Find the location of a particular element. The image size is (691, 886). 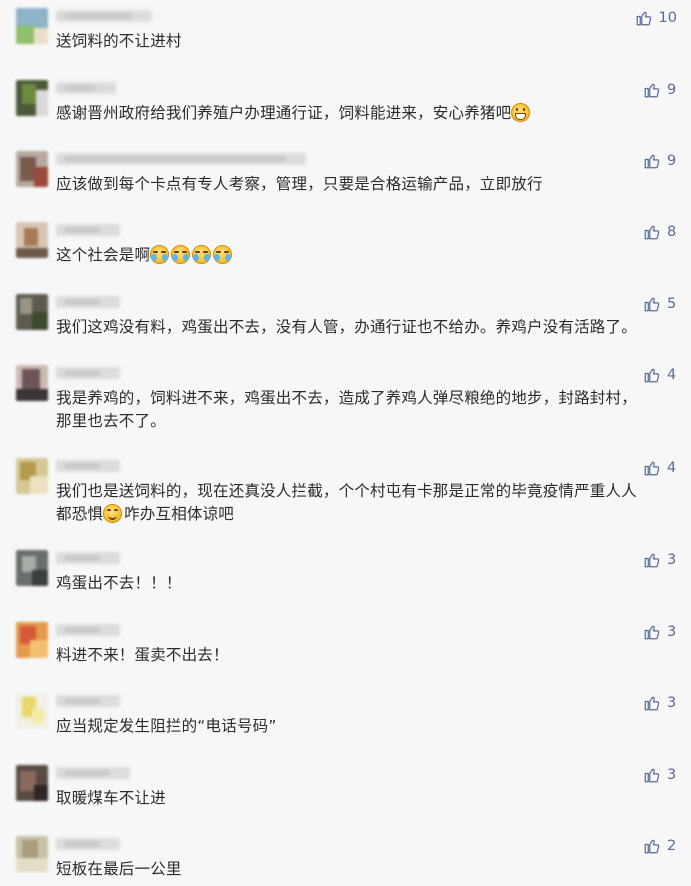

comment-text: 我们这鸡没有料，鸡蛋出不去，没有人管，办通行证也不给办。养鸡户没有活路了。 is located at coordinates (346, 327).